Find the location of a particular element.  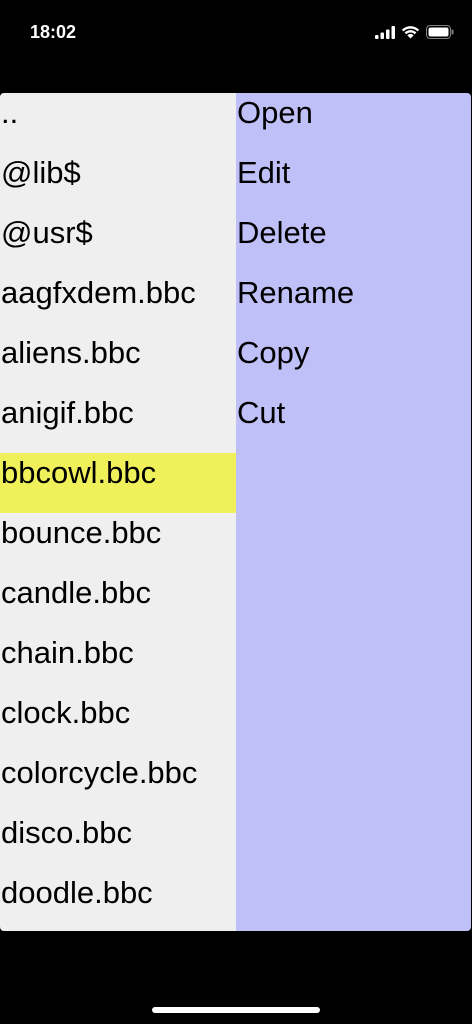

file-item-doodle: doodle.bbc is located at coordinates (118, 902).